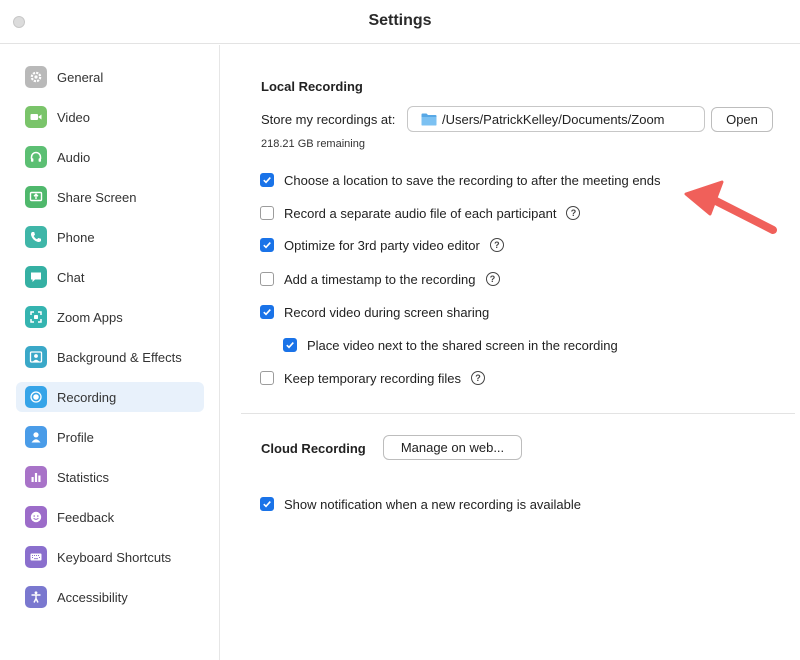 Image resolution: width=800 pixels, height=660 pixels. I want to click on timestamp-checkbox, so click(267, 279).